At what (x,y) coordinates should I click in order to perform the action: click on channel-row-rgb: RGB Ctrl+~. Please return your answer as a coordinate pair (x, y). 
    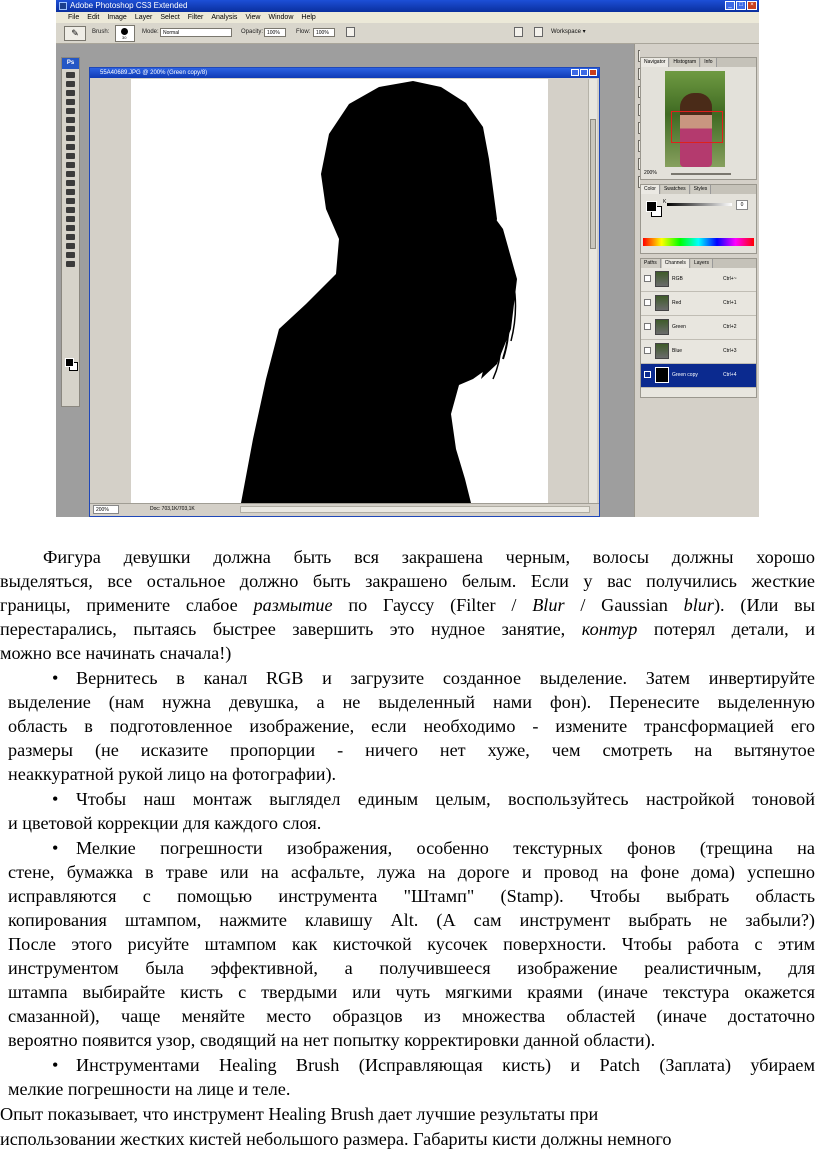
    Looking at the image, I should click on (698, 280).